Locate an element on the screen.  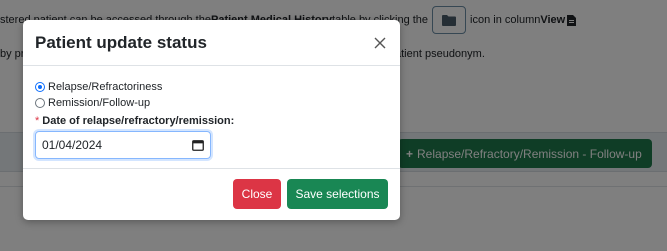
date-field-label: * Date of relapse/refractory/remission: is located at coordinates (211, 121).